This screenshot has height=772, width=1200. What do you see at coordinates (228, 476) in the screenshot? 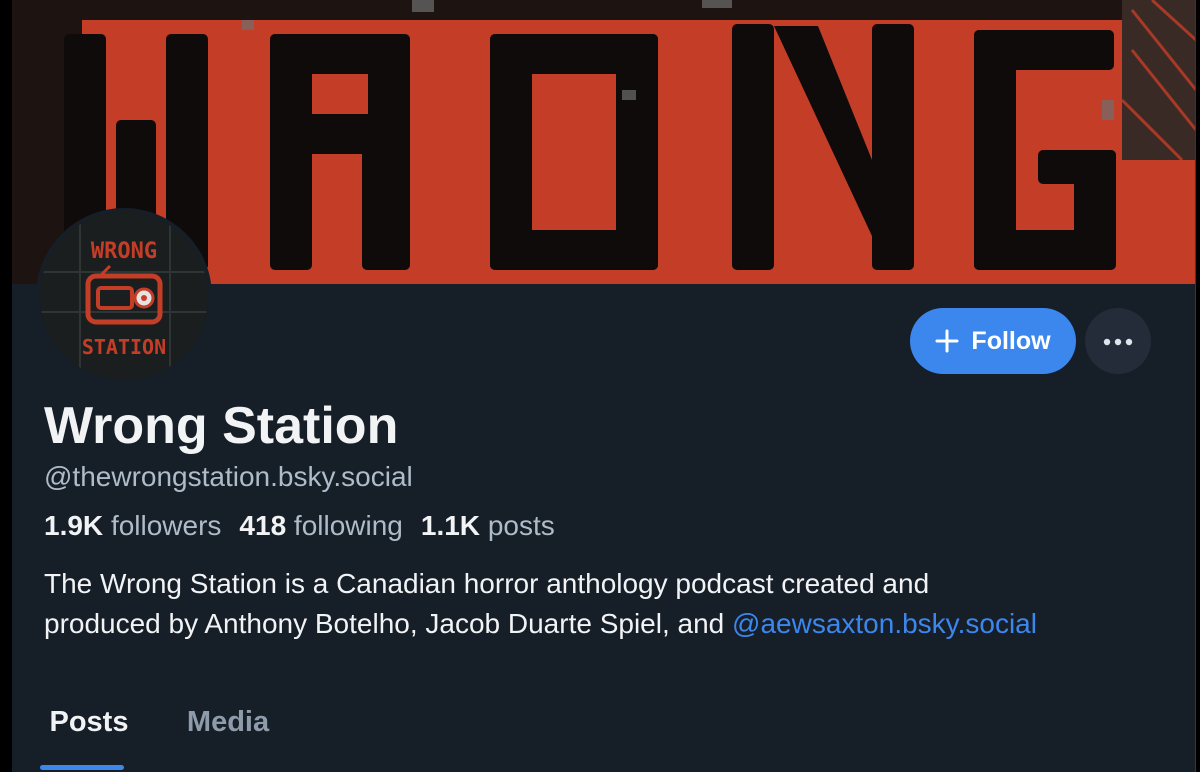
I see `profile-handle: @thewrongstation.bsky.social` at bounding box center [228, 476].